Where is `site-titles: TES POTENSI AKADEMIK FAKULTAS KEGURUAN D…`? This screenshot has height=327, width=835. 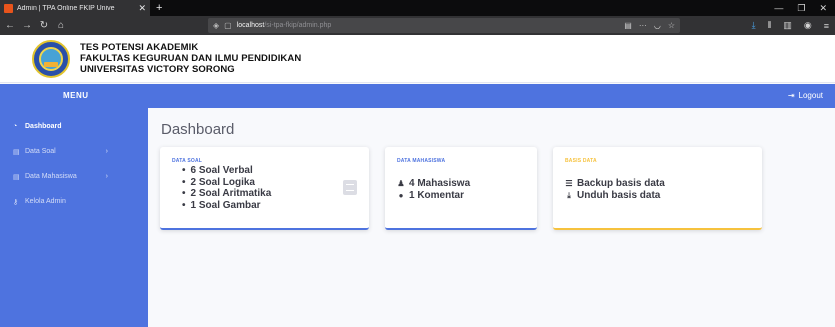
site-titles: TES POTENSI AKADEMIK FAKULTAS KEGURUAN D… is located at coordinates (190, 58).